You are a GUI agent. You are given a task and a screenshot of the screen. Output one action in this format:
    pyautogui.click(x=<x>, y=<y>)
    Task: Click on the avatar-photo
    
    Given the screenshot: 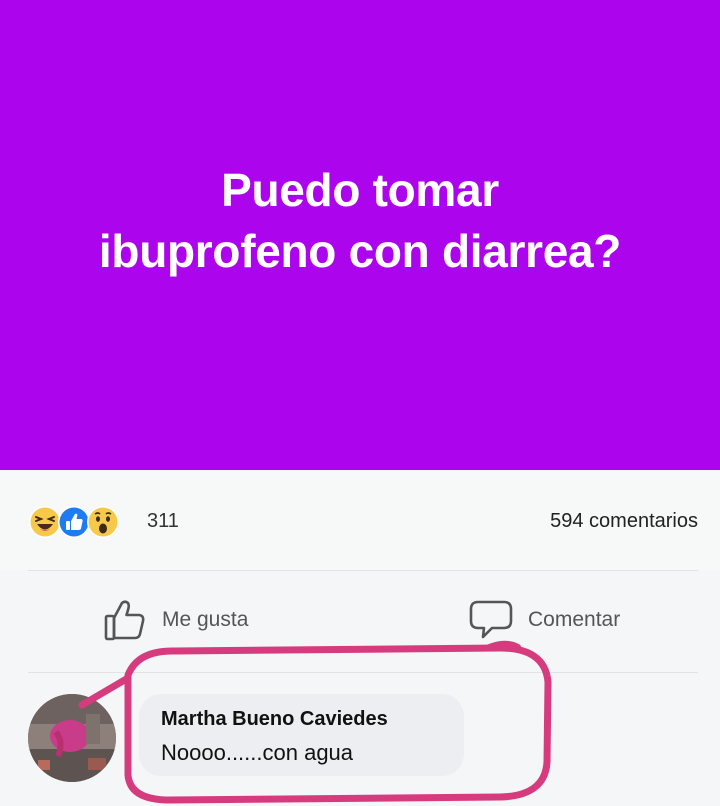 What is the action you would take?
    pyautogui.click(x=72, y=738)
    